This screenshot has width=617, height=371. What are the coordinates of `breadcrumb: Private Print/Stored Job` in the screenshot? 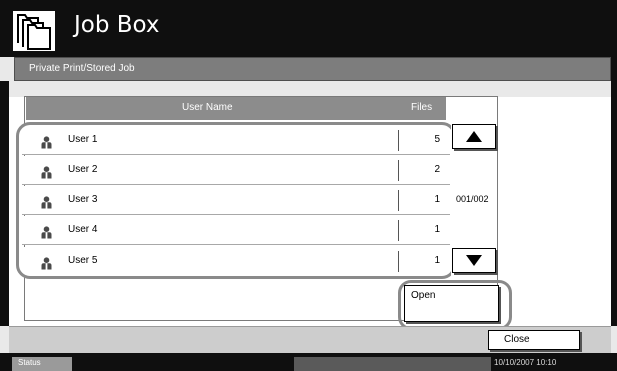 It's located at (312, 69).